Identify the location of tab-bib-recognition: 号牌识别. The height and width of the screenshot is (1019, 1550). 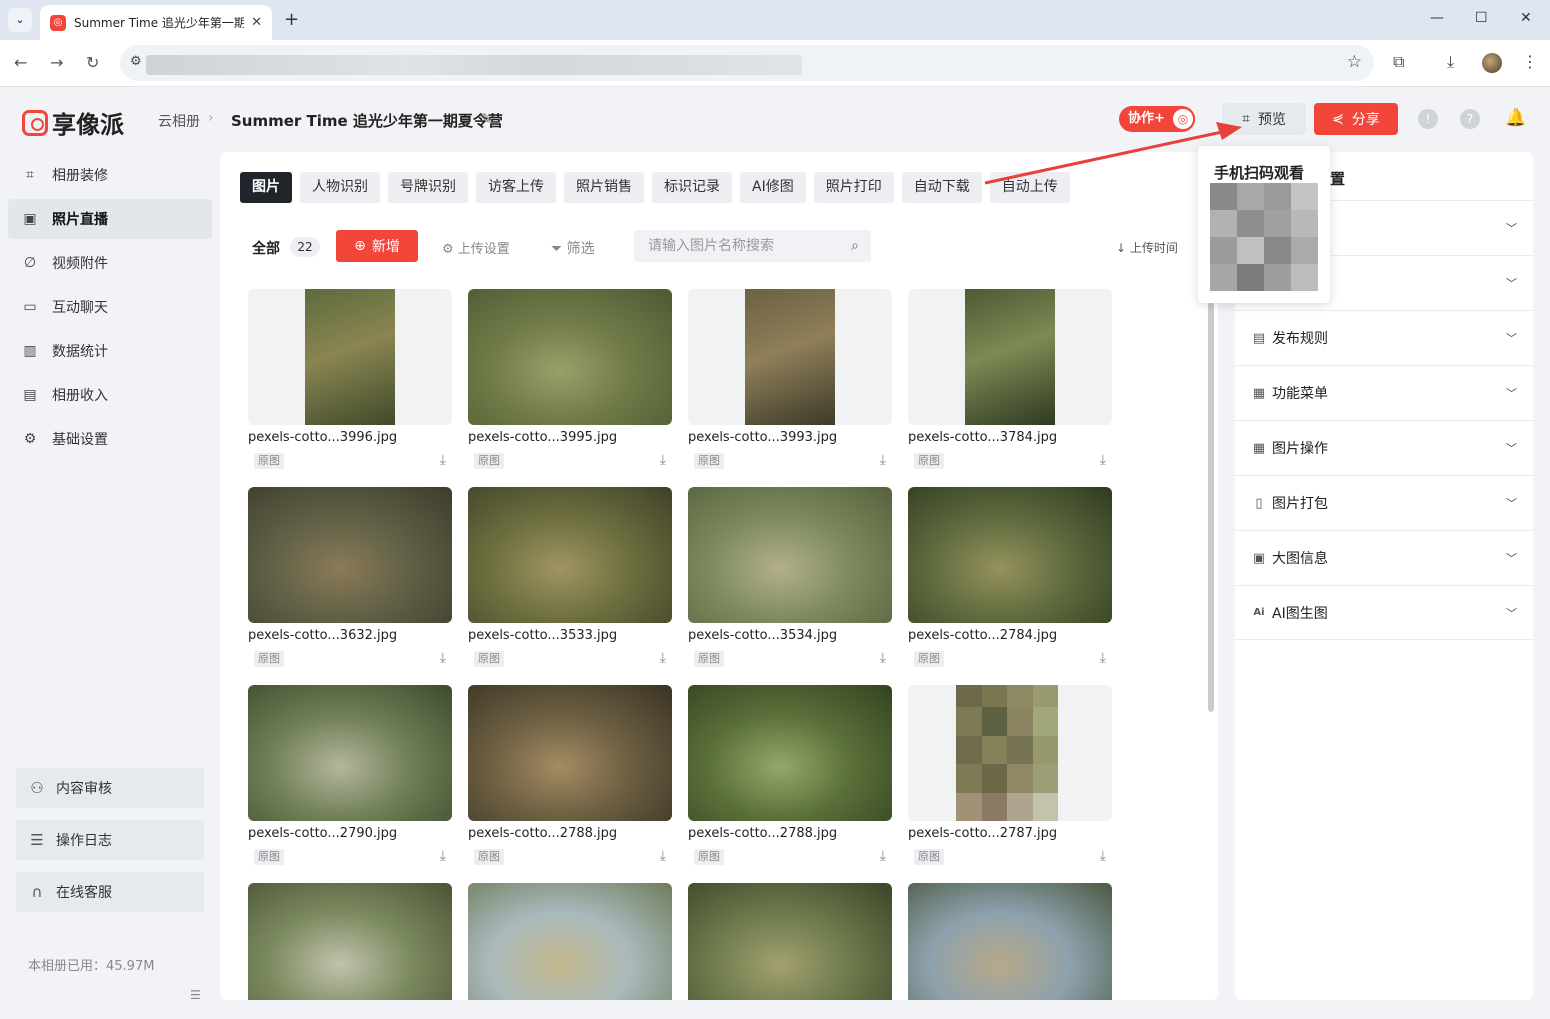
(428, 187).